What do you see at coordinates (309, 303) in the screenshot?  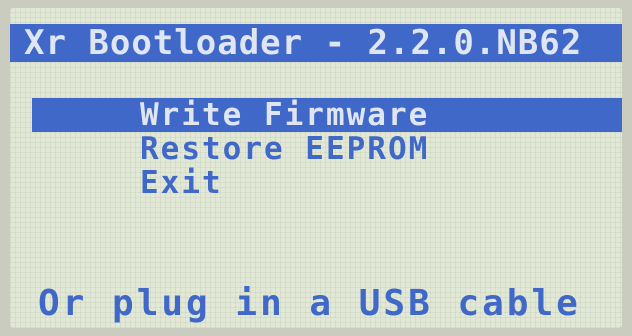 I see `usb-hint-text: Or plug in a USB cable` at bounding box center [309, 303].